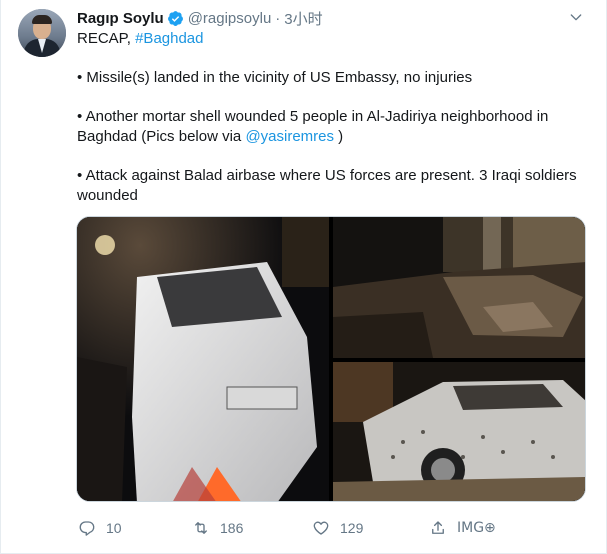 The image size is (607, 554). Describe the element at coordinates (289, 136) in the screenshot. I see `mention-link: @yasiremres` at that location.